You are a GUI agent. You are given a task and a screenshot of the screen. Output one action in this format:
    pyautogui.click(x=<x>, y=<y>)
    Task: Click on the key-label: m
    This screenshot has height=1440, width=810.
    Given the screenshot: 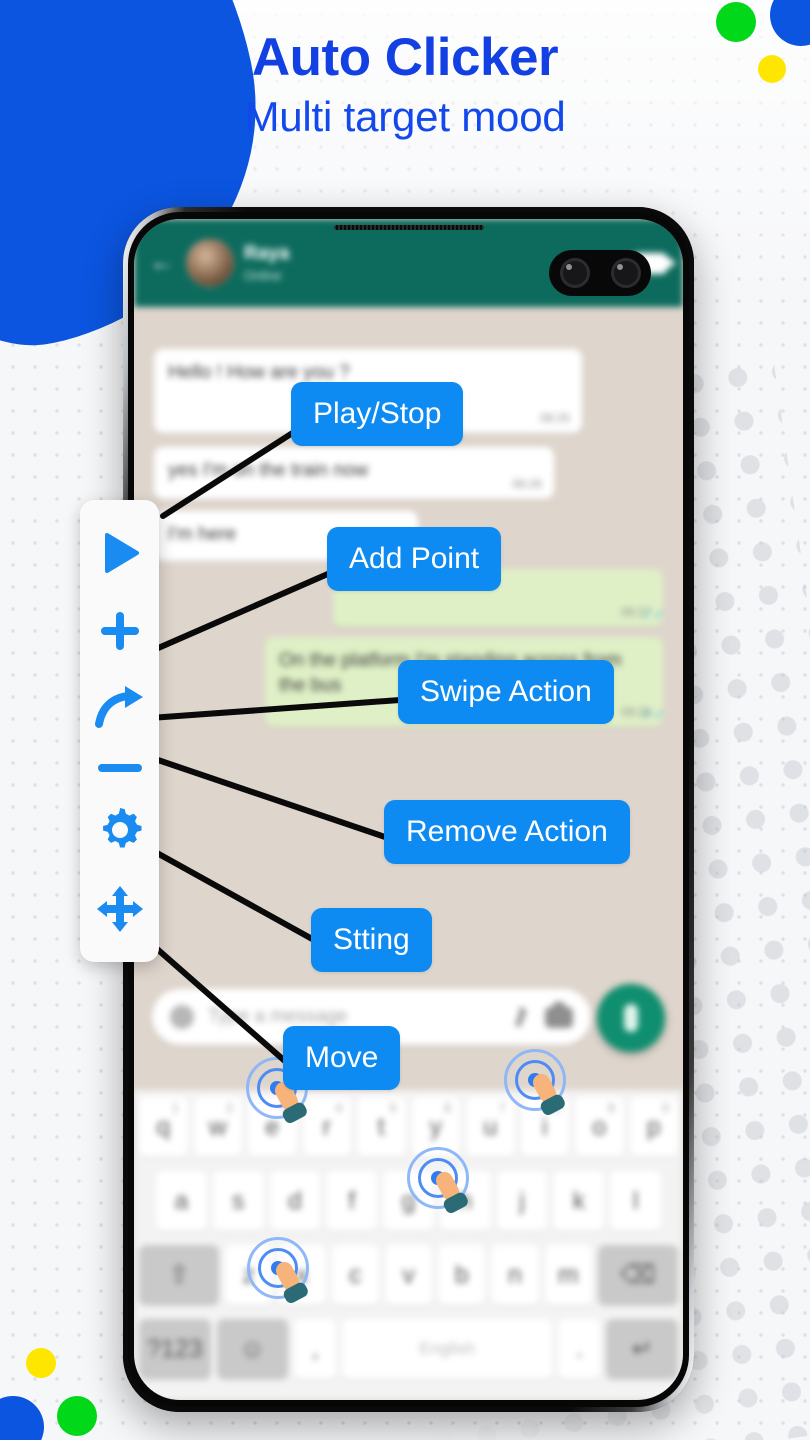 What is the action you would take?
    pyautogui.click(x=568, y=1274)
    